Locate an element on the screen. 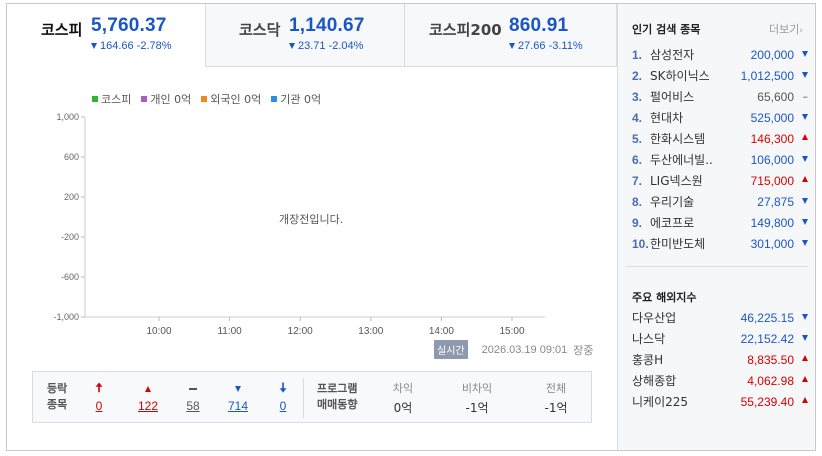  upper-limit-count: 0 is located at coordinates (99, 406).